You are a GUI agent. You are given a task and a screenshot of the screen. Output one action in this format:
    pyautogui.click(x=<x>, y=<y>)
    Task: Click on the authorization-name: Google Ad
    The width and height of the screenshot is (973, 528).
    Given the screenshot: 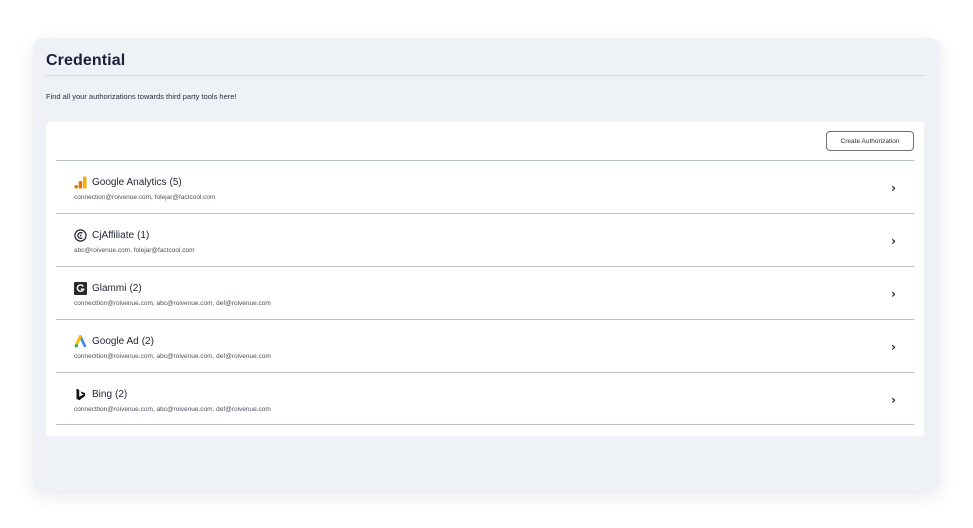 What is the action you would take?
    pyautogui.click(x=115, y=341)
    